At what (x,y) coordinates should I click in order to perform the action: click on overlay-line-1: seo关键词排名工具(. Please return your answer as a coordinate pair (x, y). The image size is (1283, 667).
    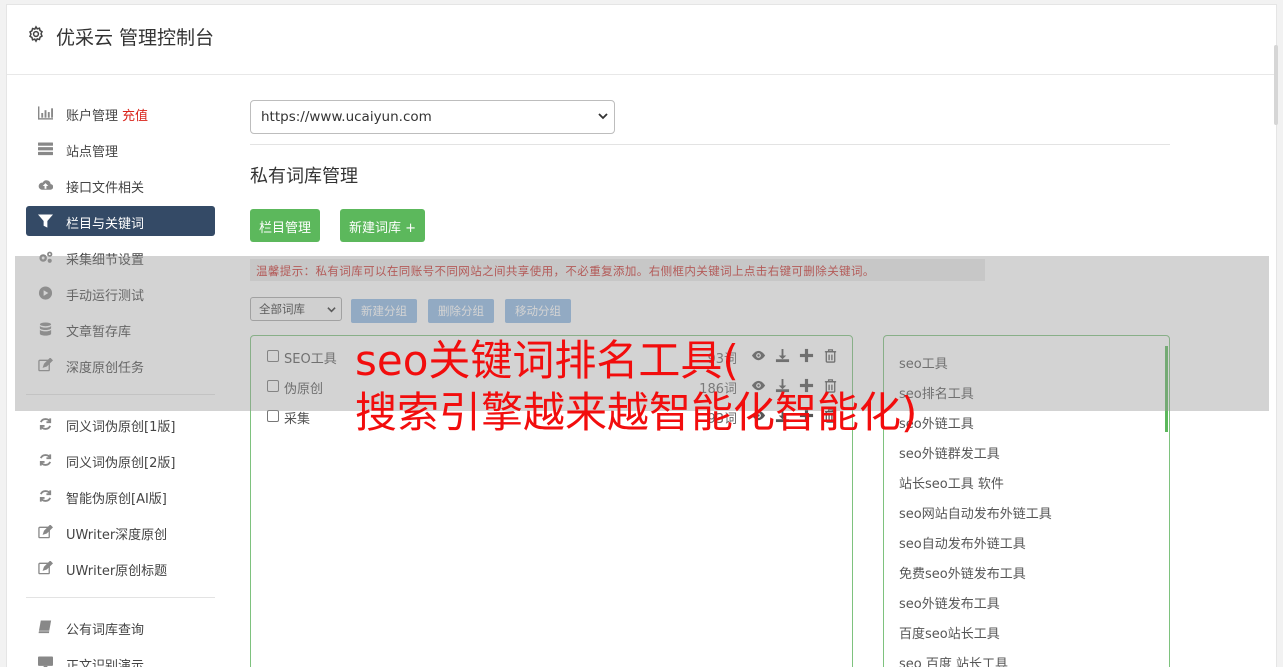
    Looking at the image, I should click on (547, 360).